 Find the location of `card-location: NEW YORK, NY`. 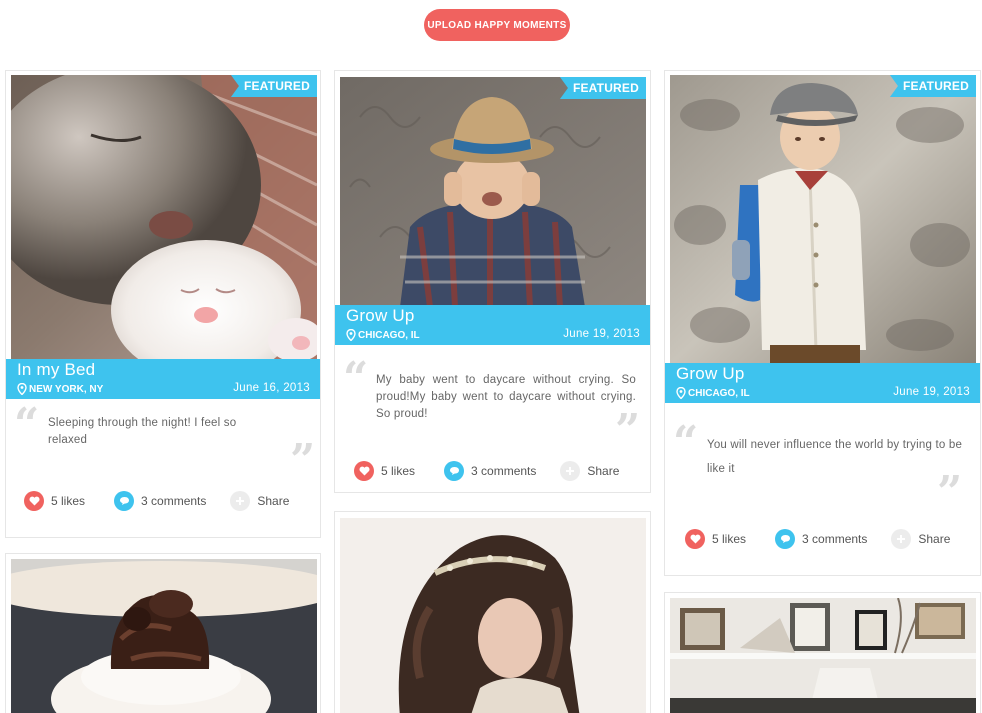

card-location: NEW YORK, NY is located at coordinates (60, 389).